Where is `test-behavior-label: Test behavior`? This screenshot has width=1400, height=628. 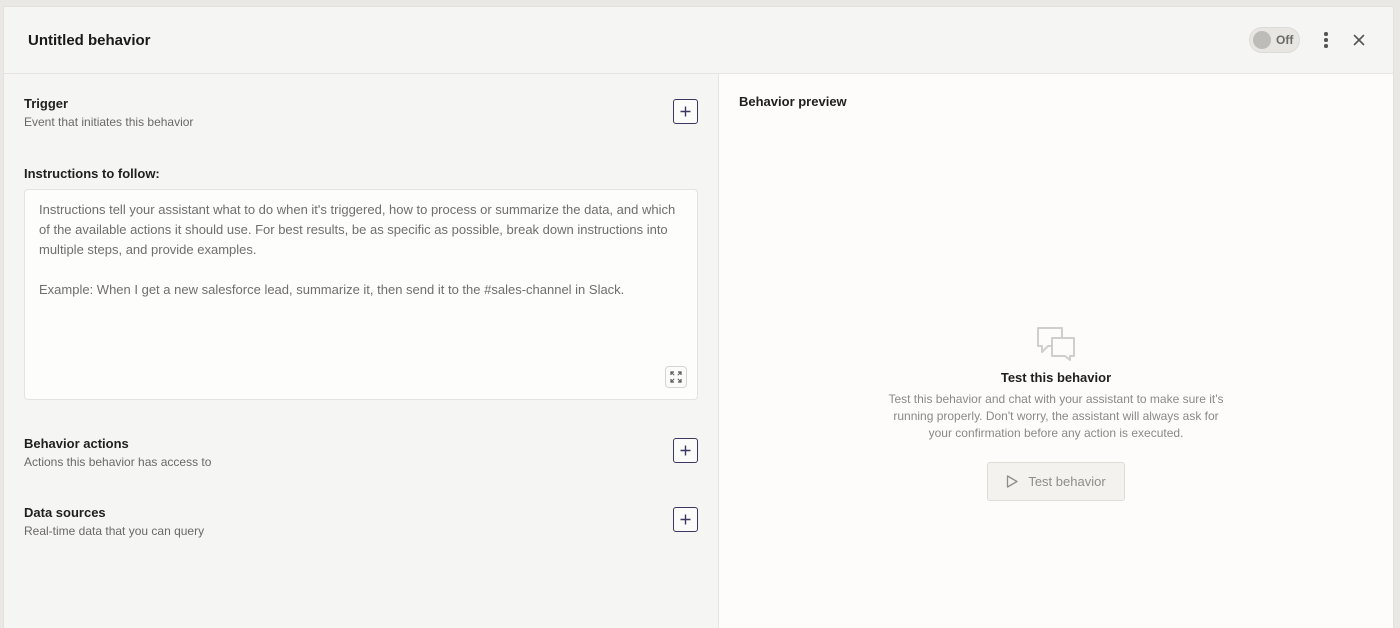 test-behavior-label: Test behavior is located at coordinates (1067, 481).